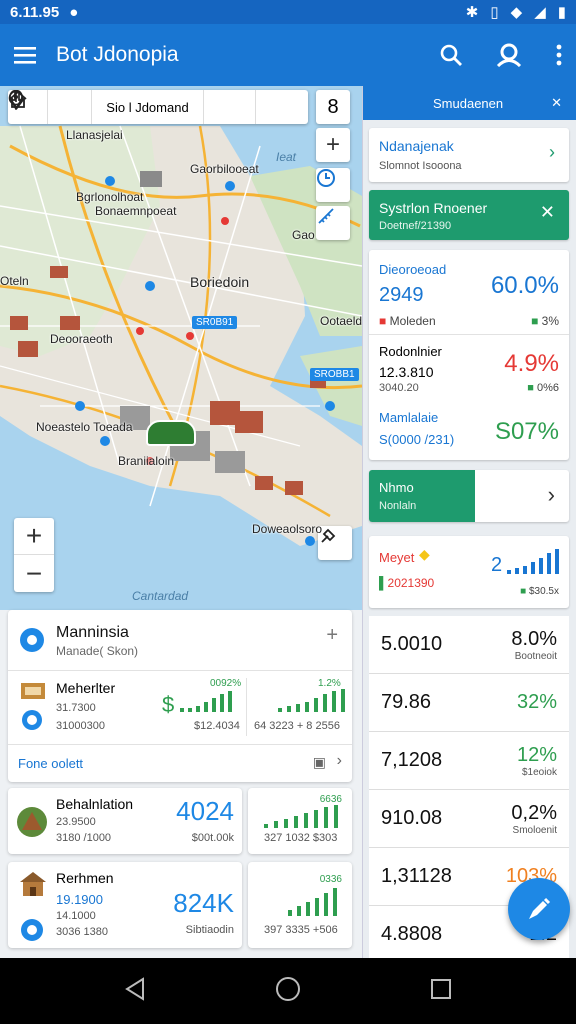  What do you see at coordinates (412, 644) in the screenshot?
I see `row-amount: 5.0010` at bounding box center [412, 644].